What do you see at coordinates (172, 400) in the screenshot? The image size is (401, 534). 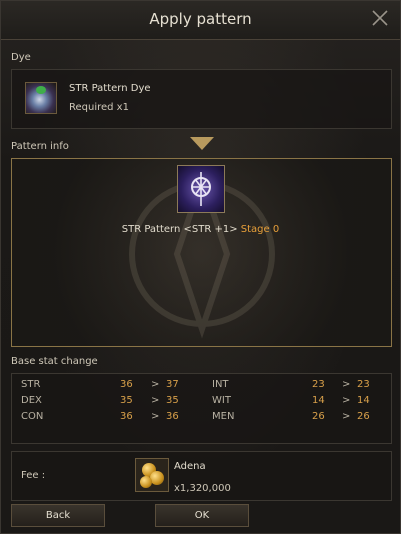 I see `stat-to: 35` at bounding box center [172, 400].